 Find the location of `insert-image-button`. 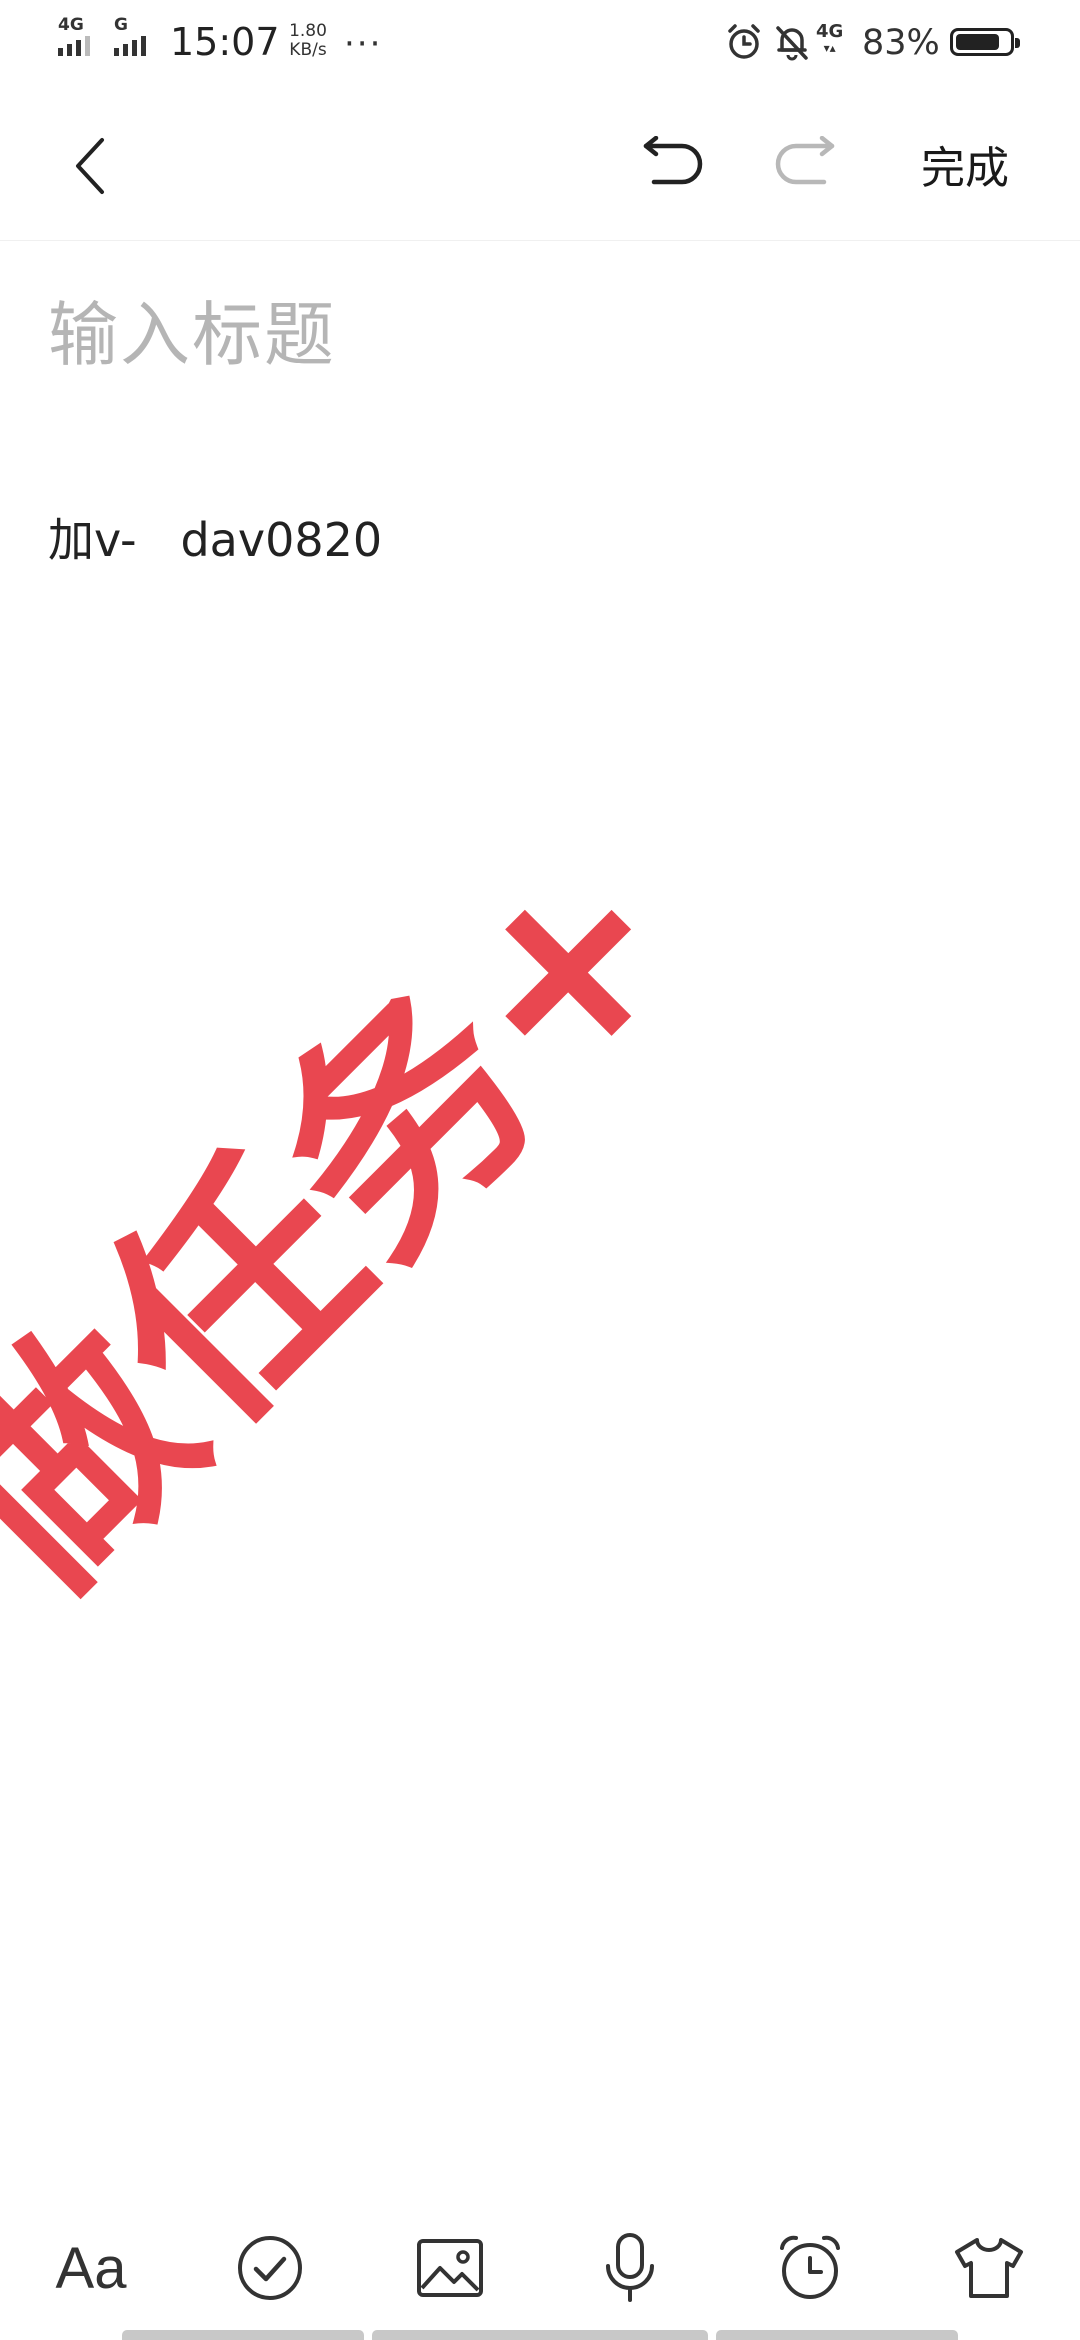

insert-image-button is located at coordinates (450, 2268).